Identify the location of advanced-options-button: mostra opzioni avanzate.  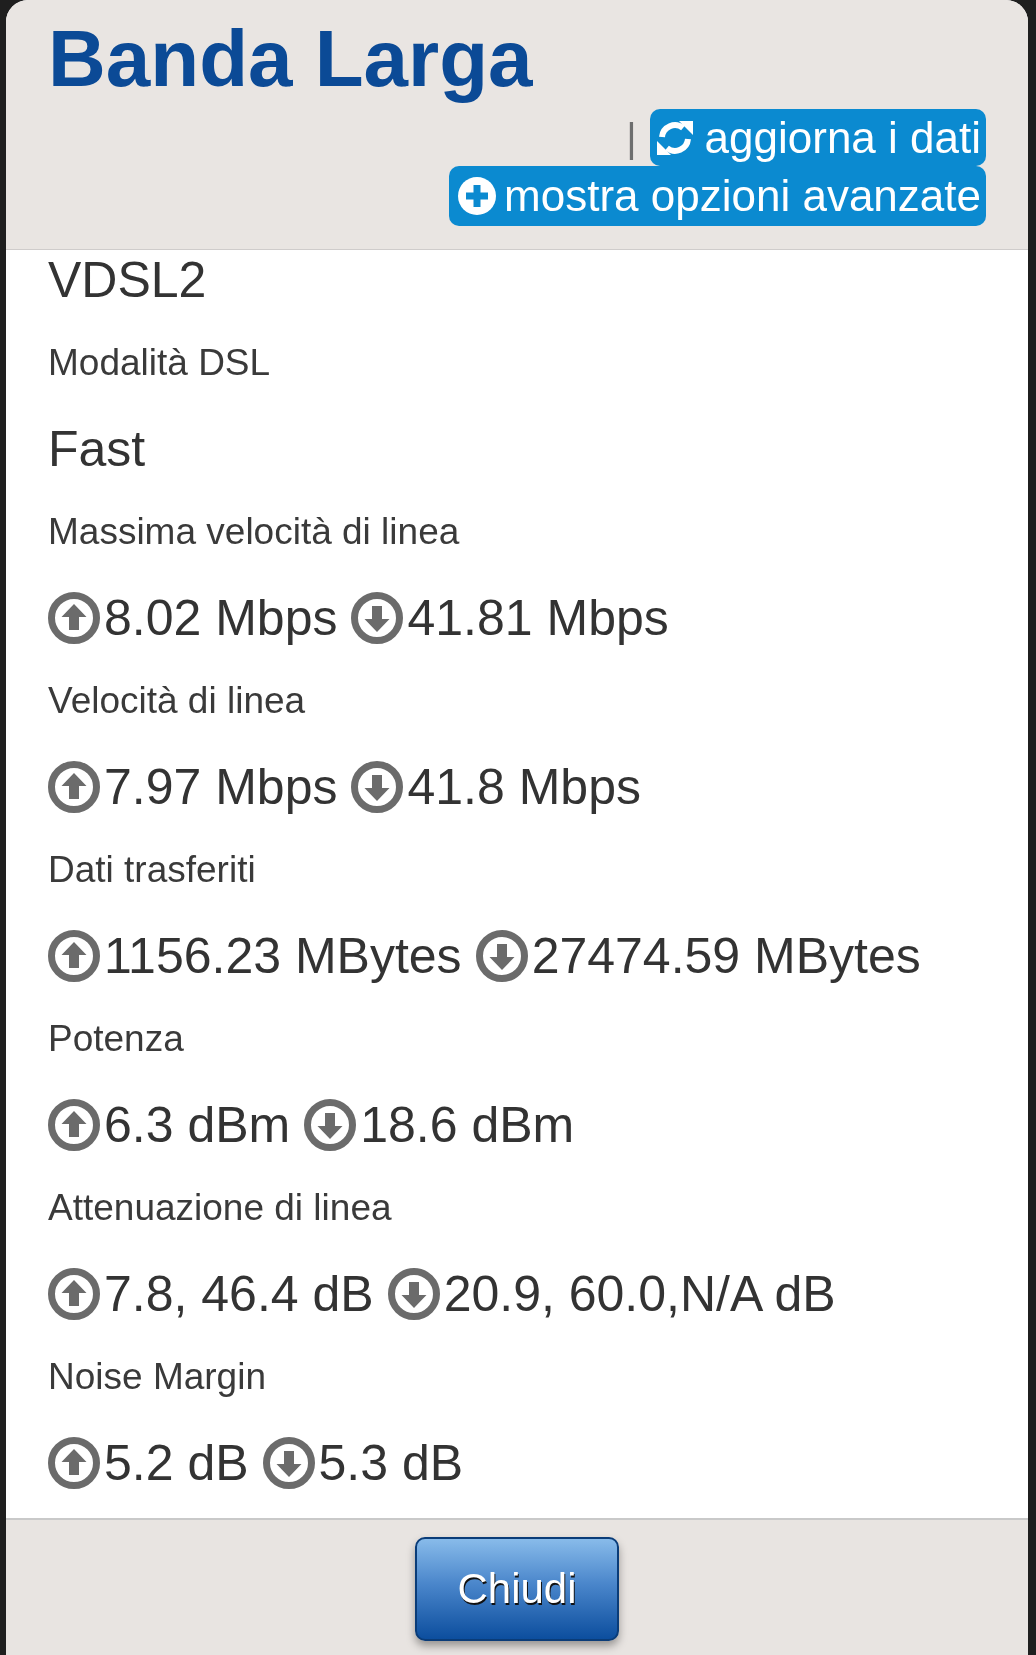
(717, 196).